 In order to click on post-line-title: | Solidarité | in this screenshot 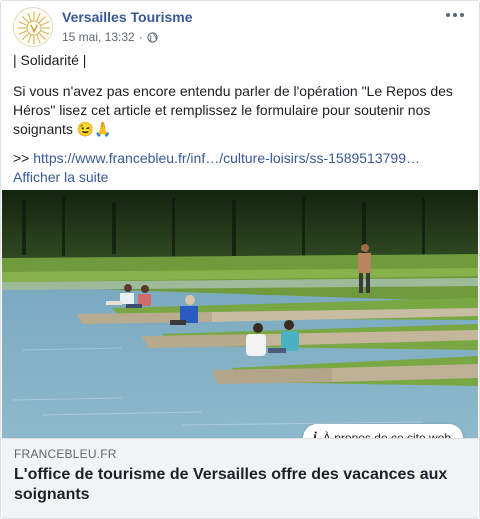, I will do `click(50, 60)`.